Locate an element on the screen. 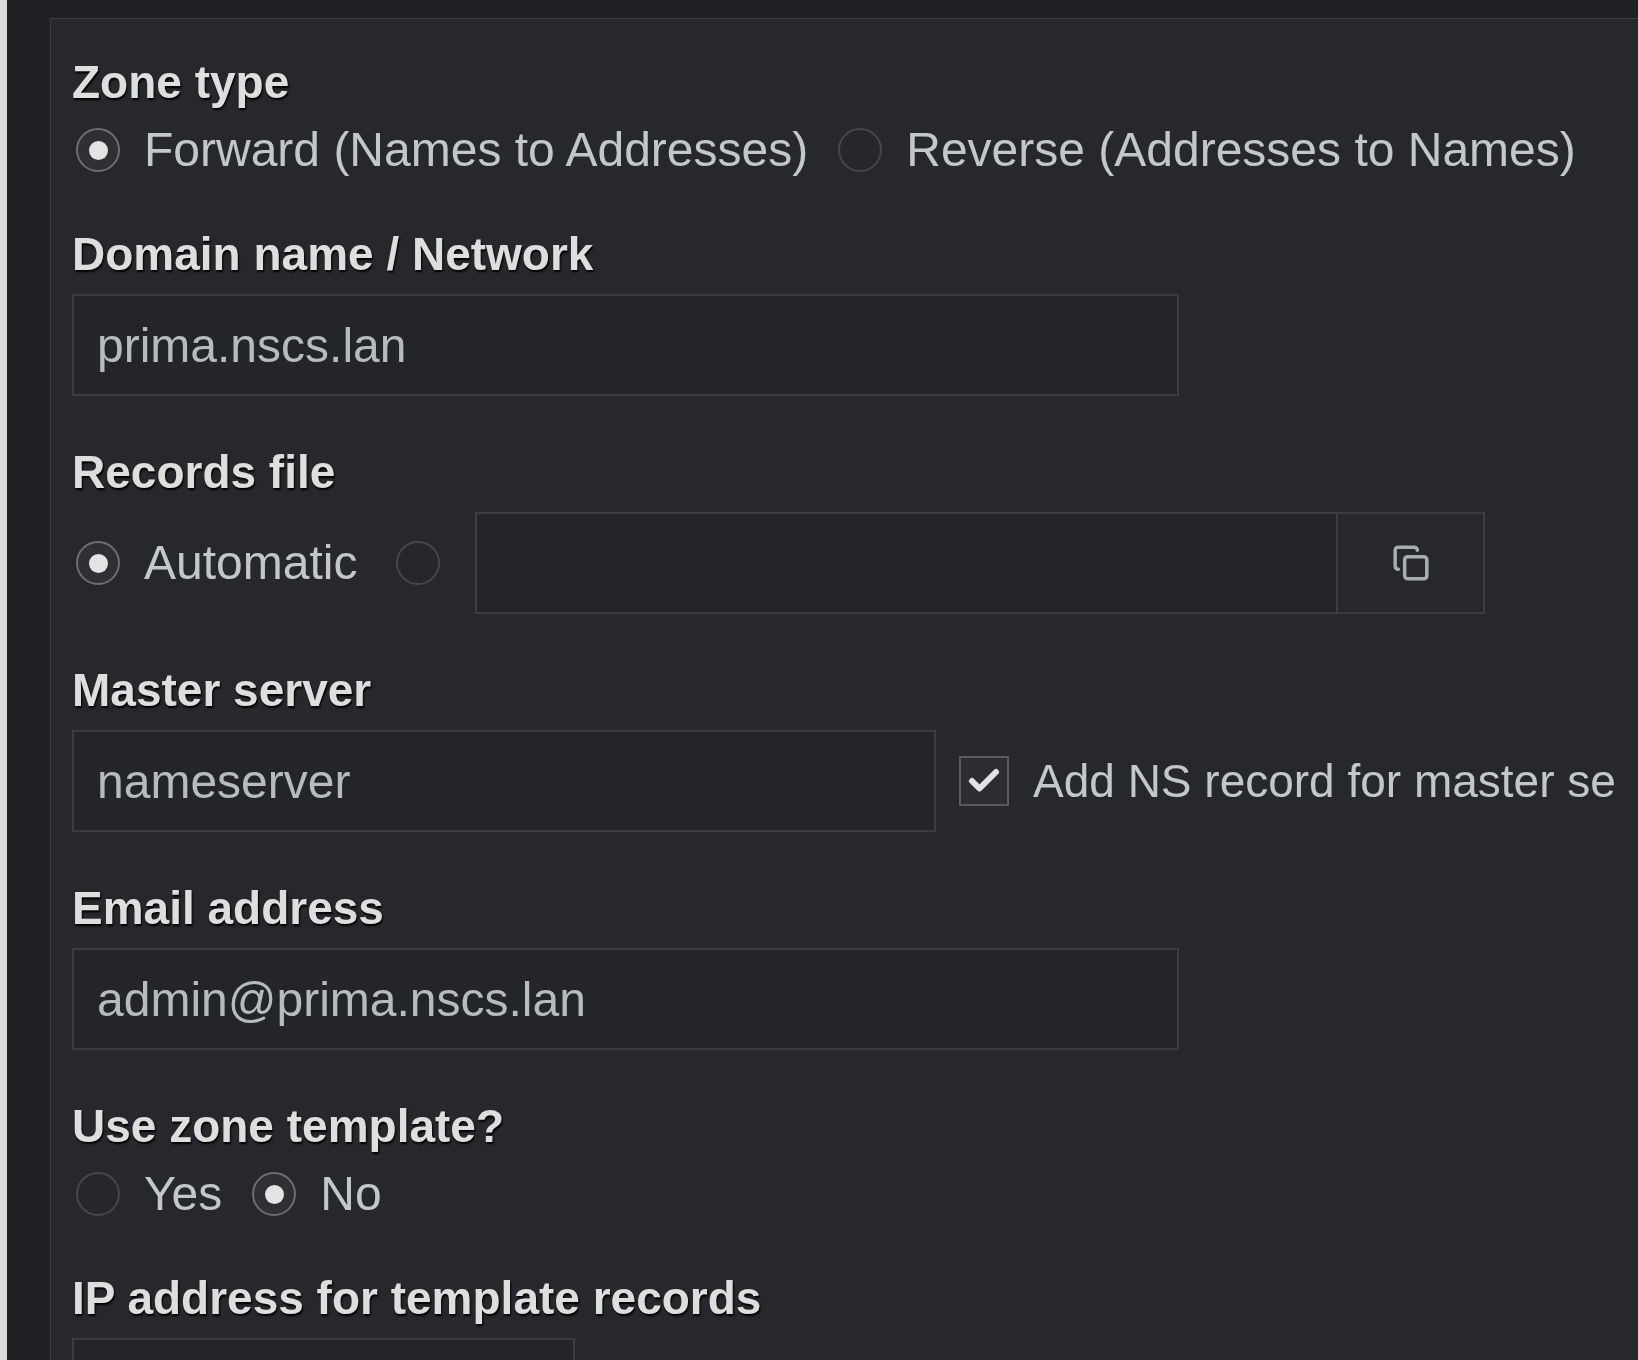 The image size is (1638, 1360). field-label: Records file is located at coordinates (204, 472).